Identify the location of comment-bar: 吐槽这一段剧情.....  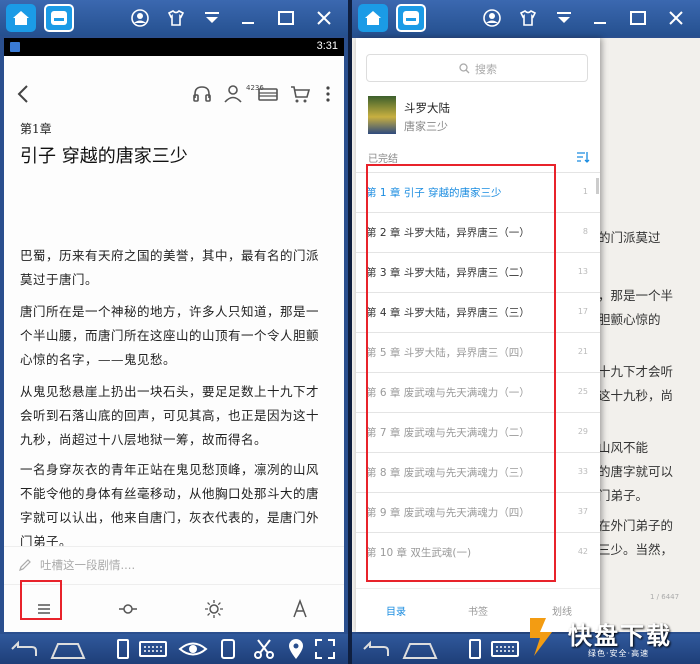
(174, 564).